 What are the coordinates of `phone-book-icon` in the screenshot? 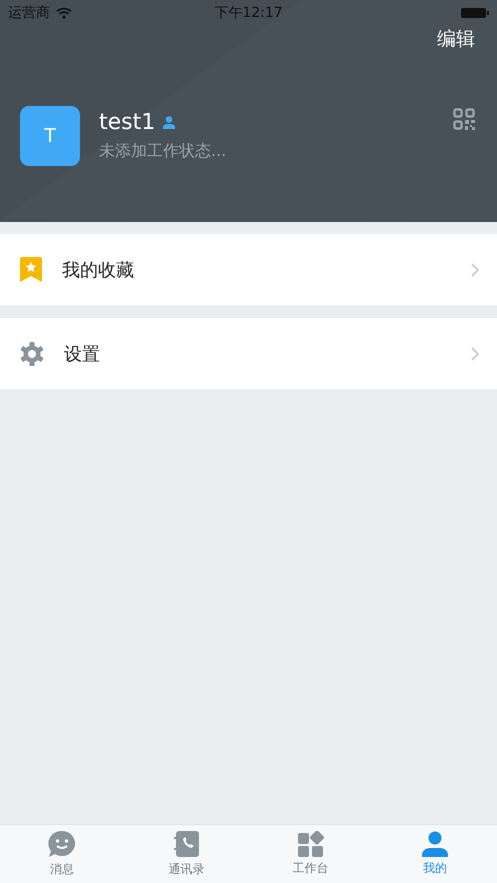 It's located at (186, 844).